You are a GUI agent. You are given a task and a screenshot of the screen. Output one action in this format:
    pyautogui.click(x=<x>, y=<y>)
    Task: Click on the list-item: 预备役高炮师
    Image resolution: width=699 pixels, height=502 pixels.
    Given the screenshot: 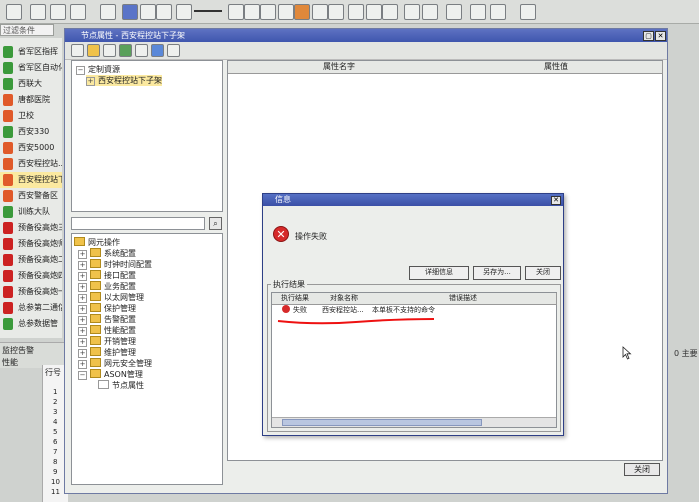 What is the action you would take?
    pyautogui.click(x=31, y=244)
    